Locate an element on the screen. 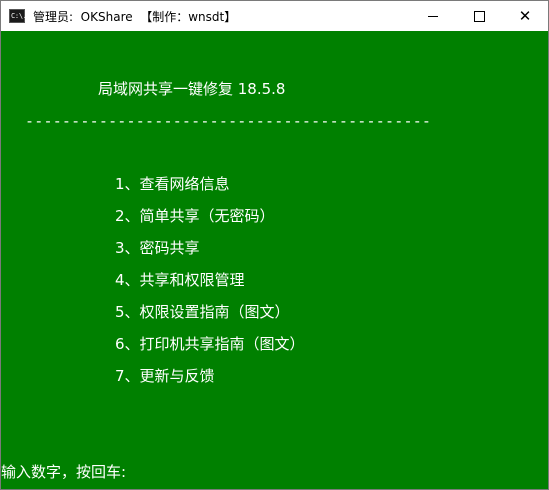 The image size is (549, 490). minimize-button is located at coordinates (433, 16).